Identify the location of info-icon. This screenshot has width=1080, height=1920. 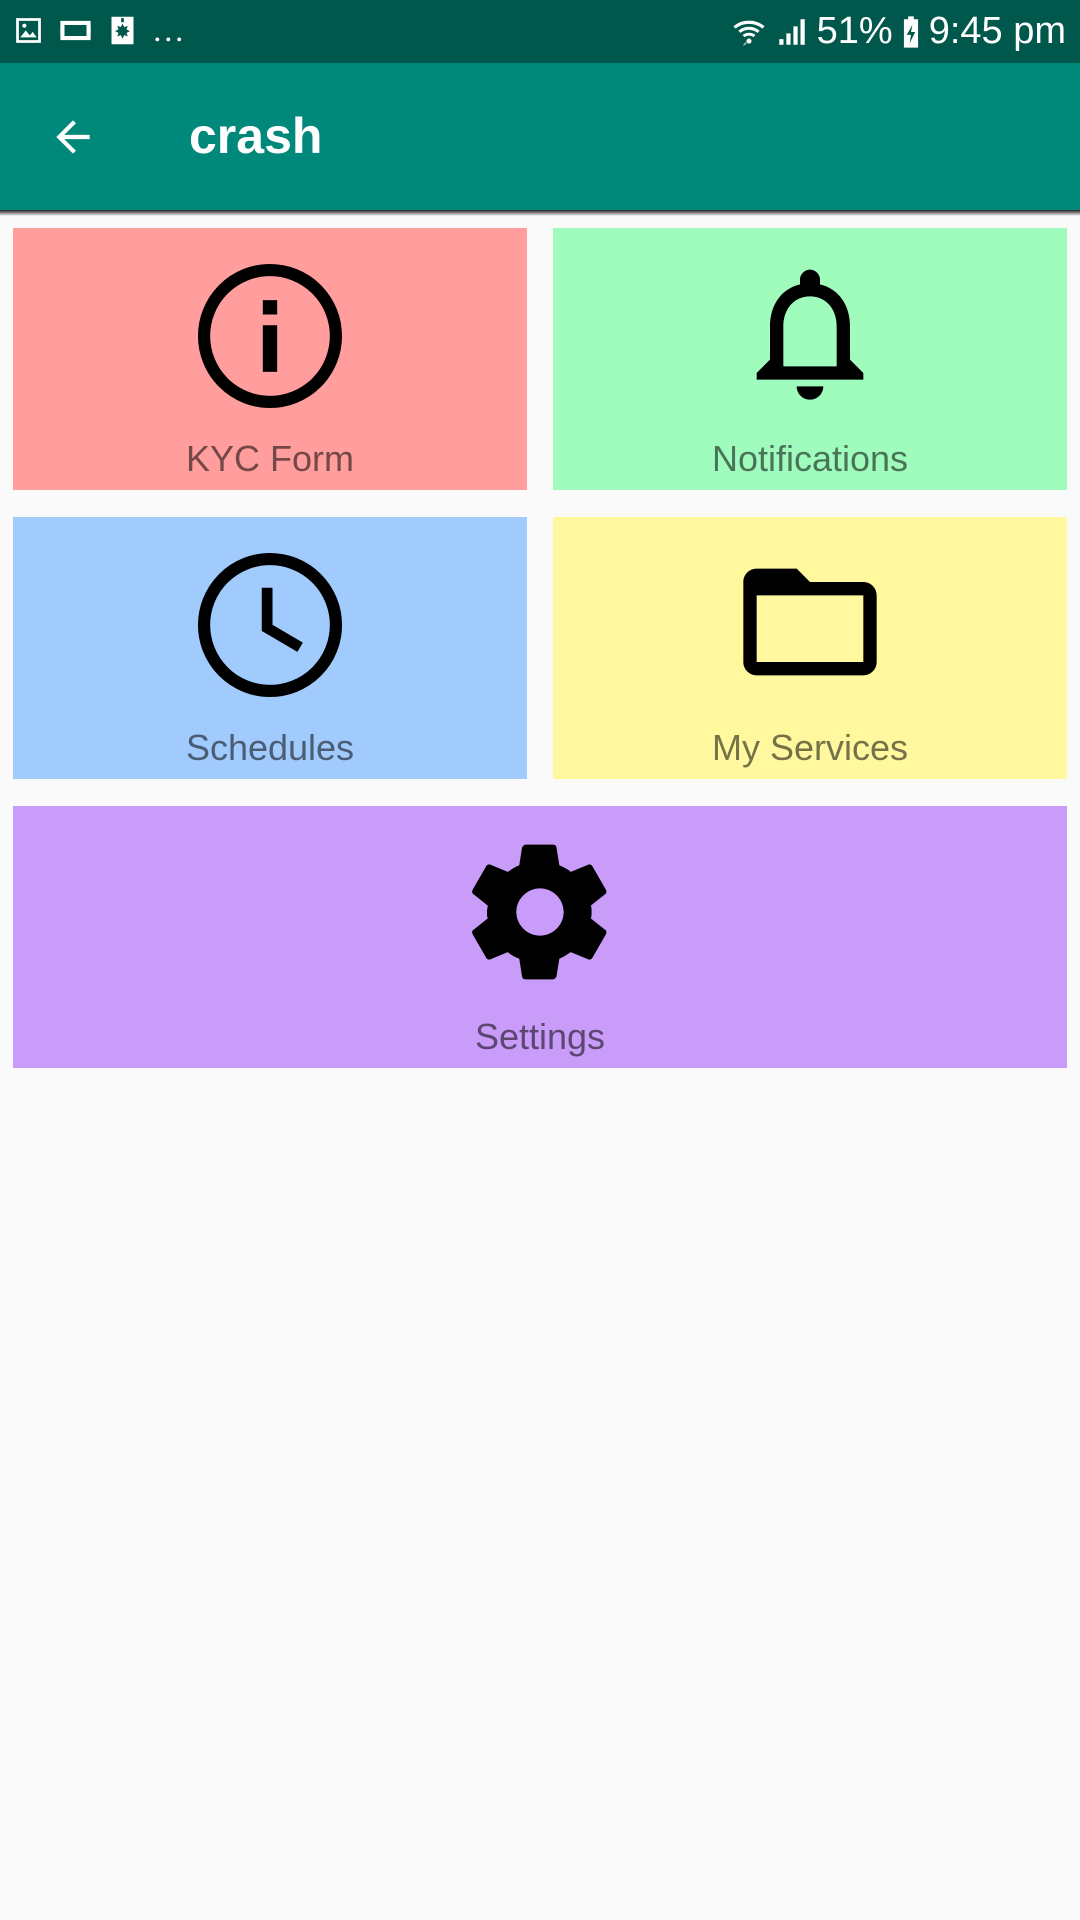
(270, 336).